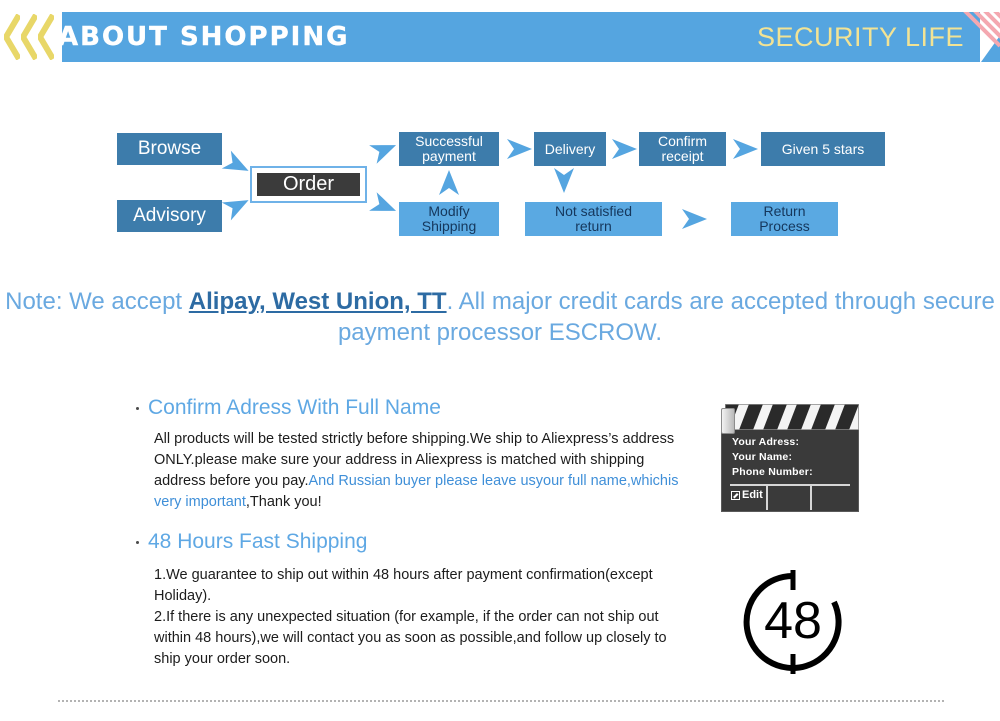  I want to click on section-heading-text: Confirm Adress With Full Name, so click(294, 407).